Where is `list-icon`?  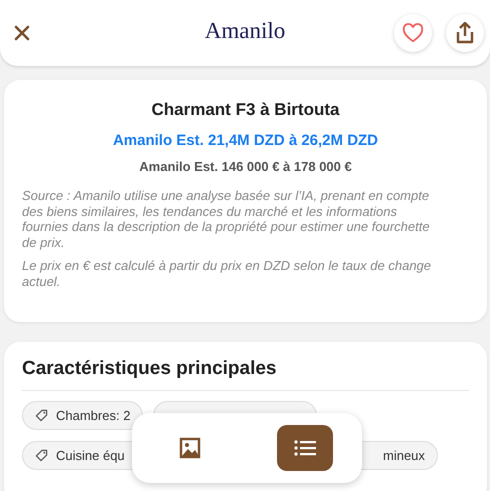 list-icon is located at coordinates (305, 448).